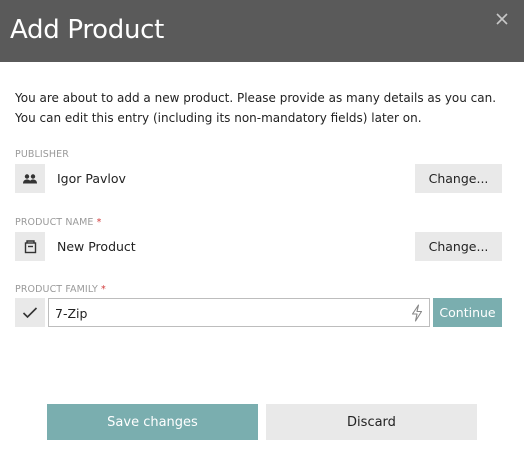  Describe the element at coordinates (30, 246) in the screenshot. I see `product-box-icon` at that location.